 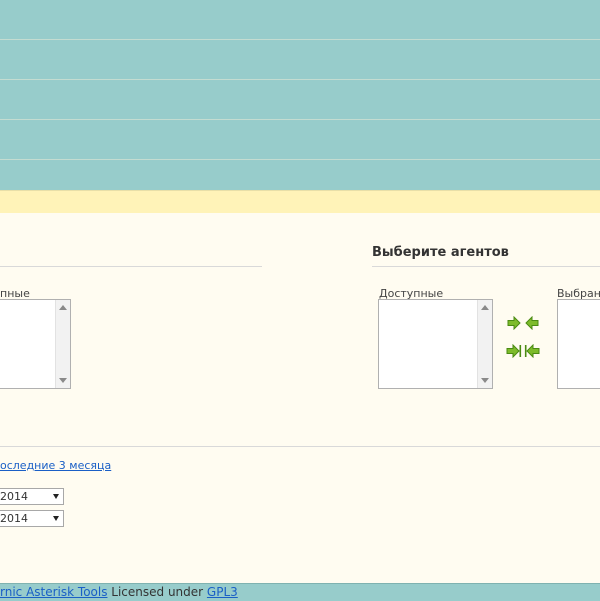 What do you see at coordinates (14, 496) in the screenshot?
I see `start-year-value: 2014` at bounding box center [14, 496].